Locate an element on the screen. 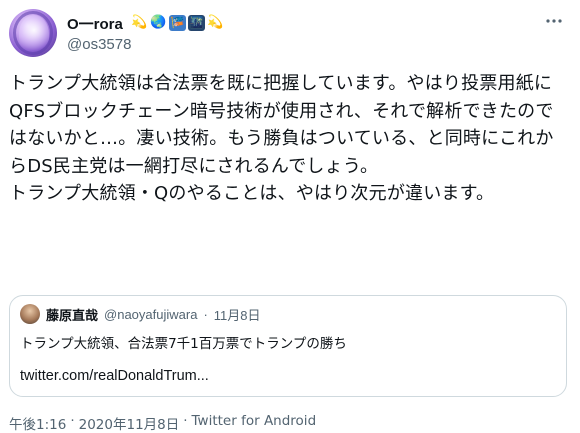  tweet-date: 2020年11月8日 is located at coordinates (129, 423).